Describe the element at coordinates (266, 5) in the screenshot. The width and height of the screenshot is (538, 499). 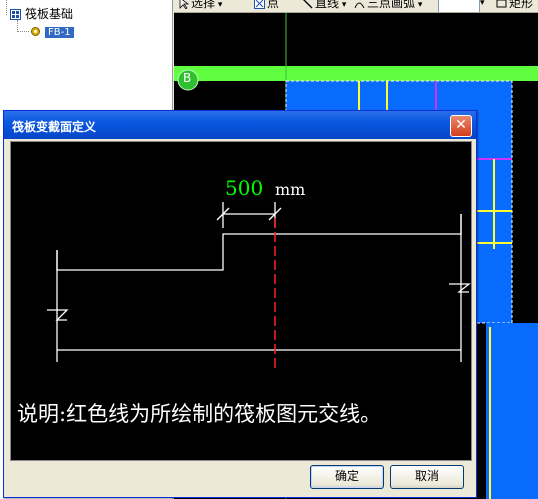
I see `point-tool: 点` at that location.